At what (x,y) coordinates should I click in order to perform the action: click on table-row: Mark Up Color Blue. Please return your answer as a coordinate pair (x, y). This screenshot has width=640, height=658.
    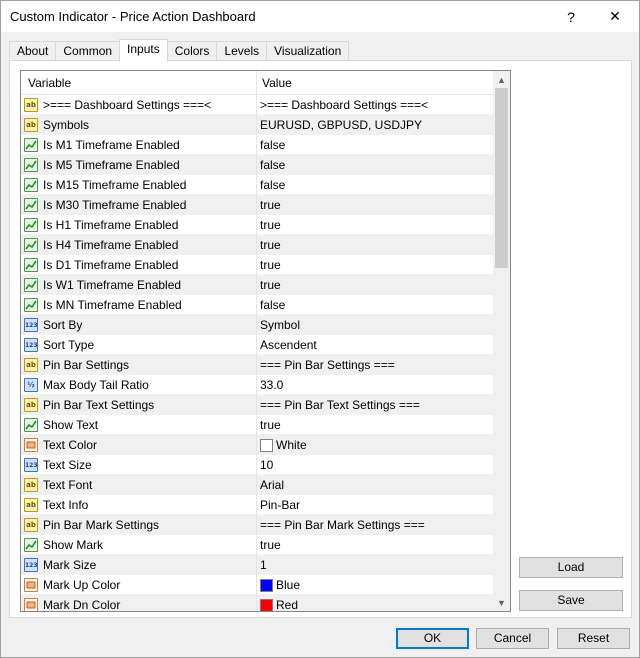
    Looking at the image, I should click on (257, 585).